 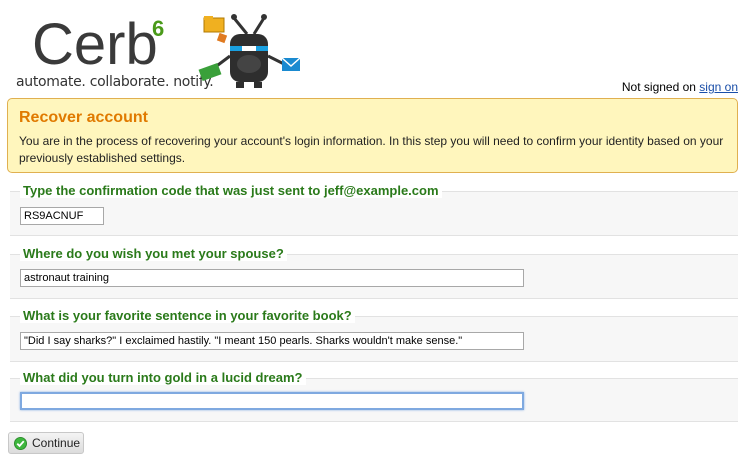 I want to click on sign-on-link: sign on, so click(x=718, y=87).